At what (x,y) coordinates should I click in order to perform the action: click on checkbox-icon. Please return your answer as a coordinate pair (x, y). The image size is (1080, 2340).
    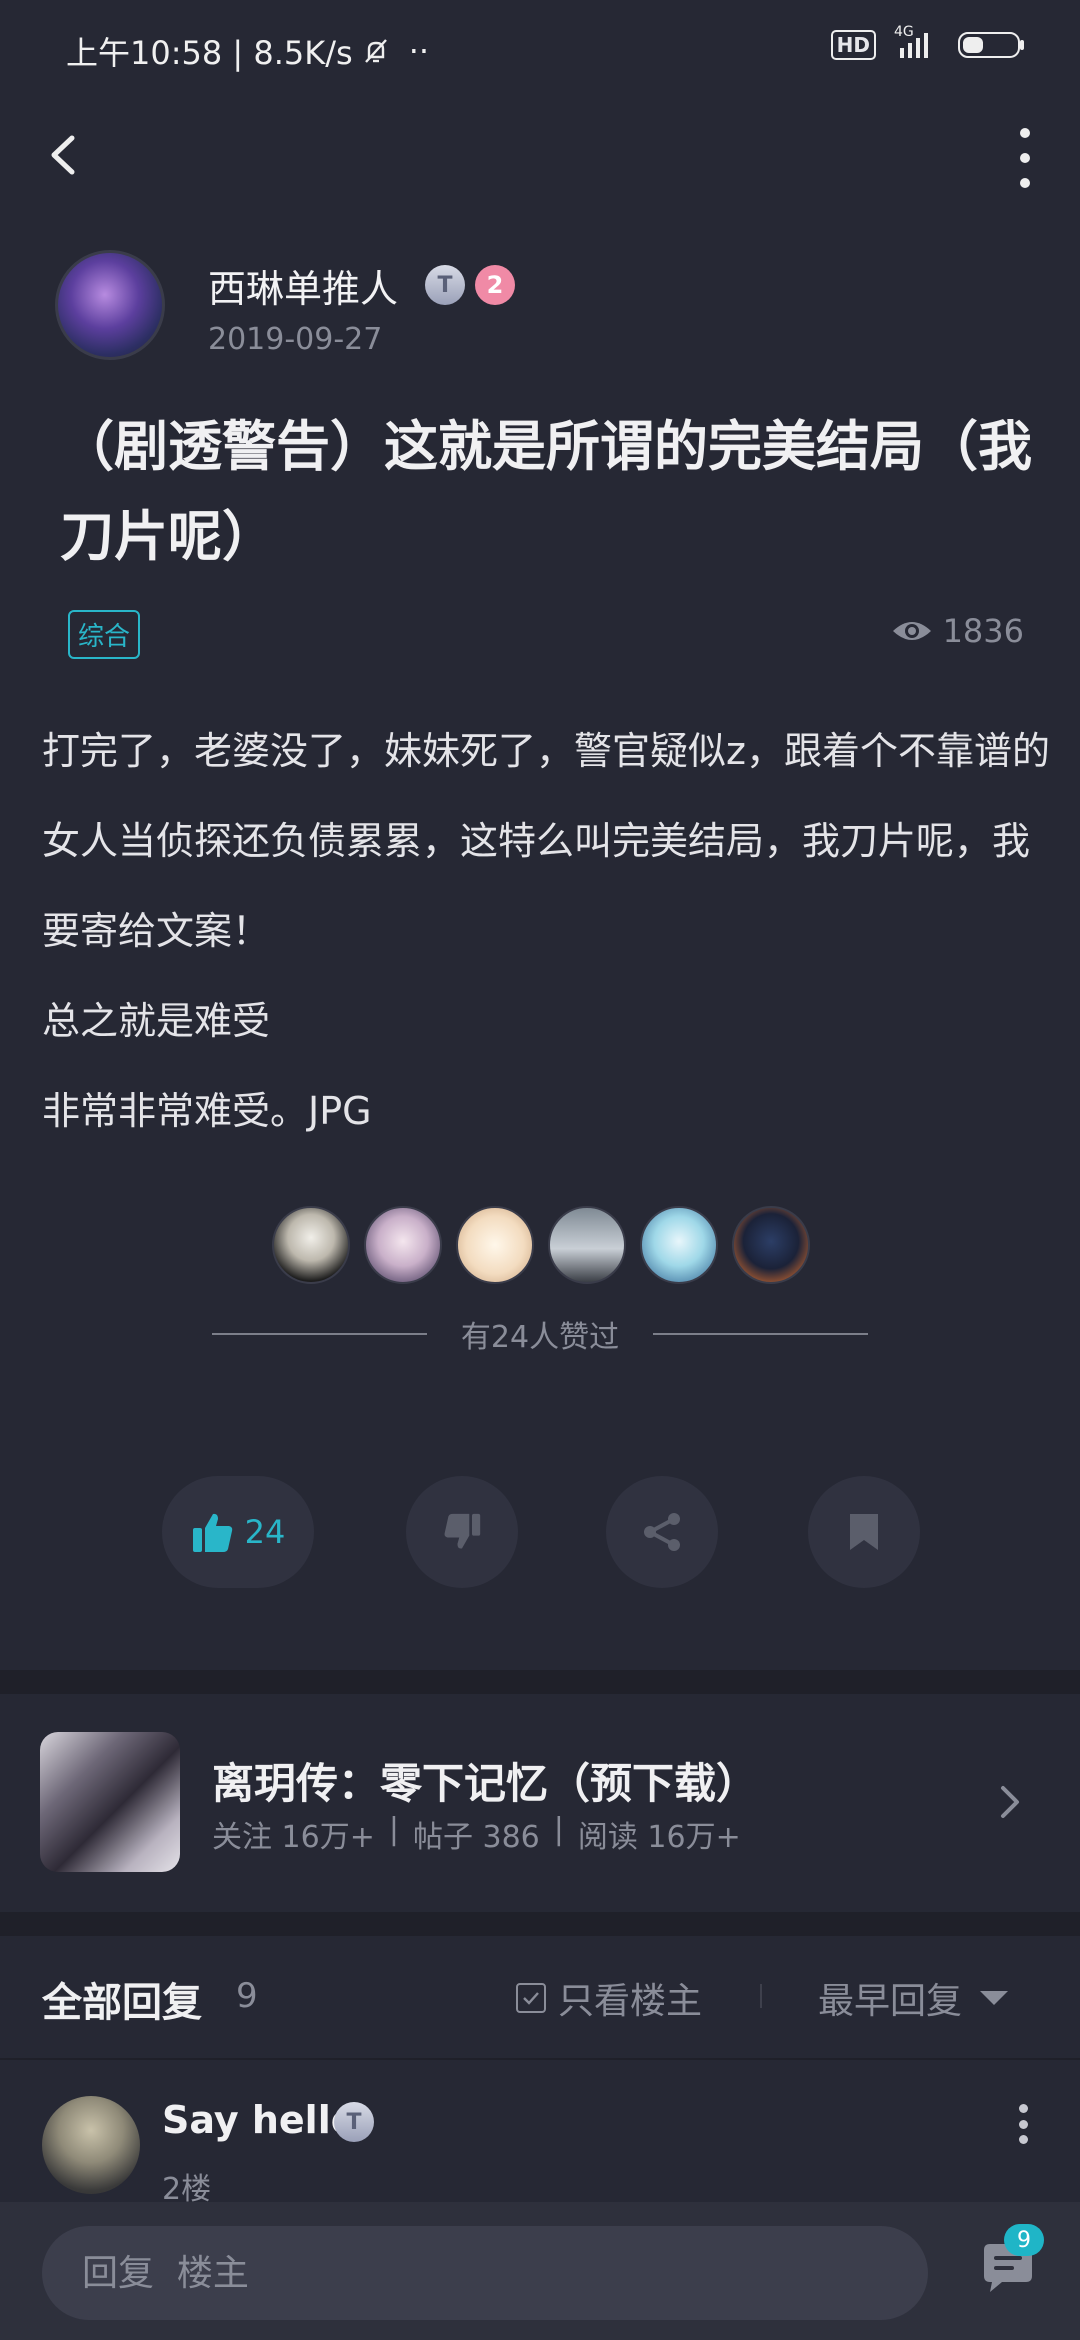
    Looking at the image, I should click on (531, 1998).